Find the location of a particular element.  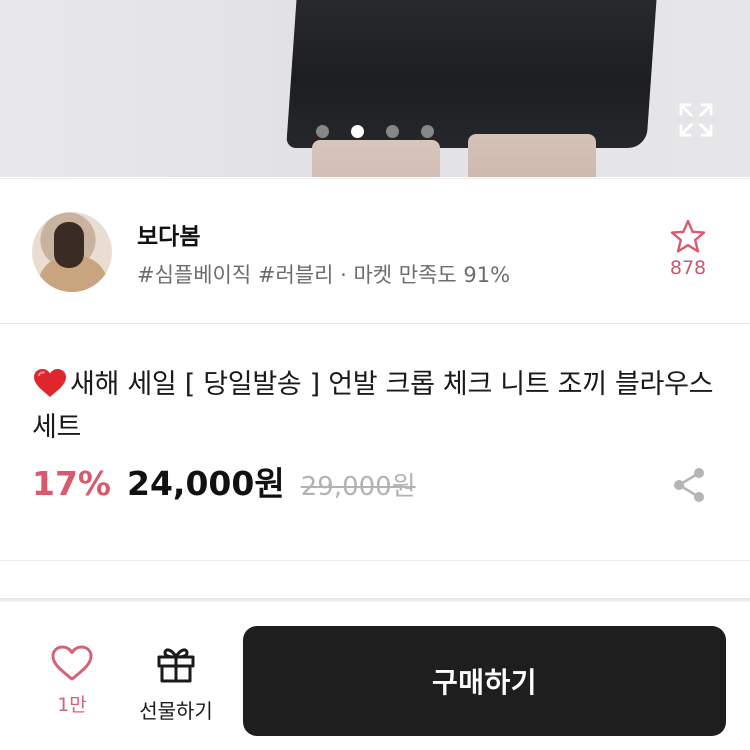

shop-name: 보다봄 is located at coordinates (168, 234).